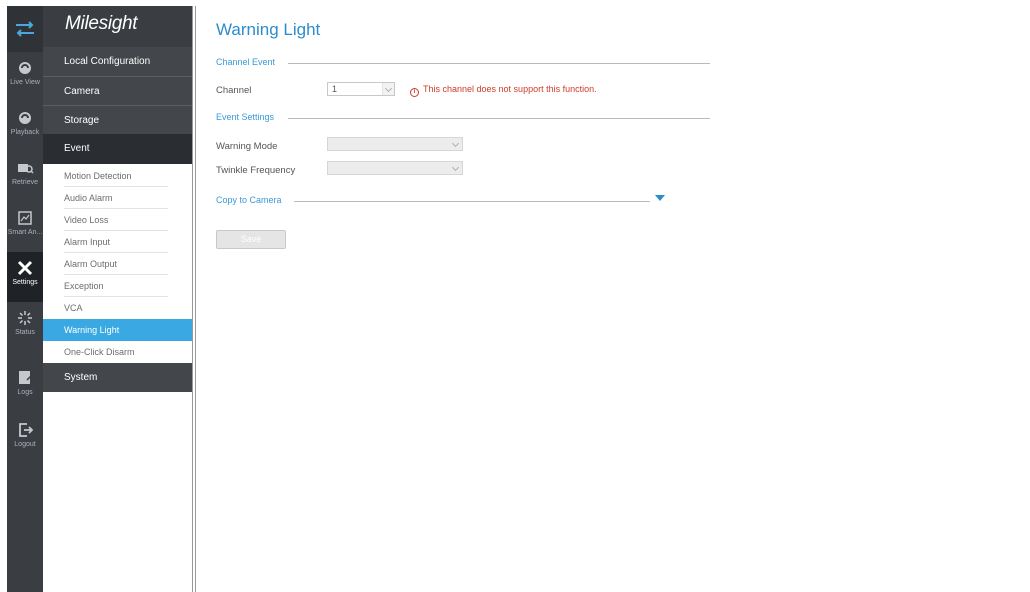 This screenshot has width=1030, height=592. What do you see at coordinates (25, 392) in the screenshot?
I see `rail-label: Logs` at bounding box center [25, 392].